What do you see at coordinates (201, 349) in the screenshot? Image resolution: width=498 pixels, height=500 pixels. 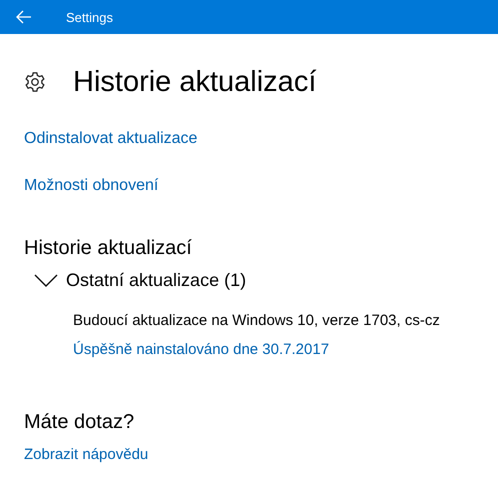 I see `update-status-link: Úspěšně nainstalováno dne 30.7.2017` at bounding box center [201, 349].